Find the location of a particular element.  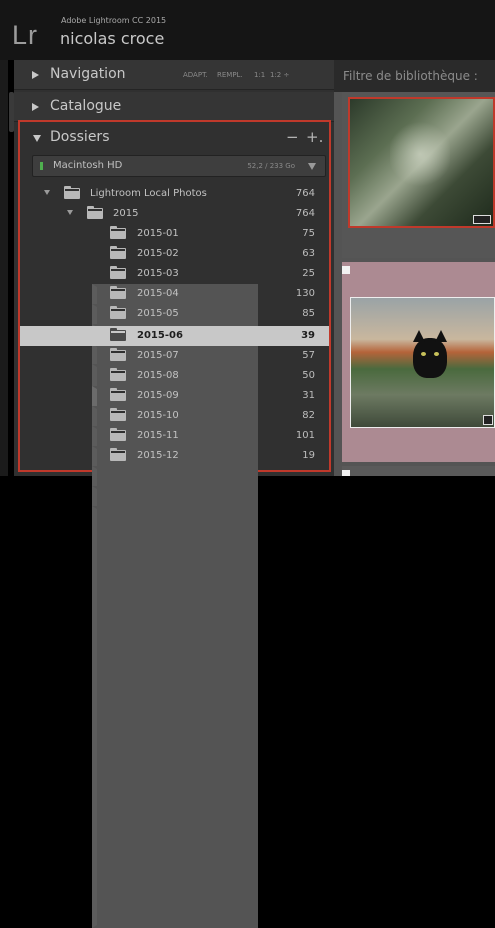

lightroom-logo: Lr is located at coordinates (25, 35).